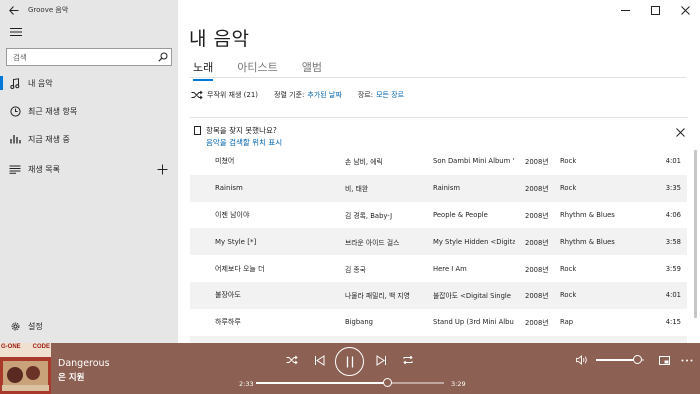 This screenshot has height=394, width=700. Describe the element at coordinates (437, 77) in the screenshot. I see `tab-divider` at that location.